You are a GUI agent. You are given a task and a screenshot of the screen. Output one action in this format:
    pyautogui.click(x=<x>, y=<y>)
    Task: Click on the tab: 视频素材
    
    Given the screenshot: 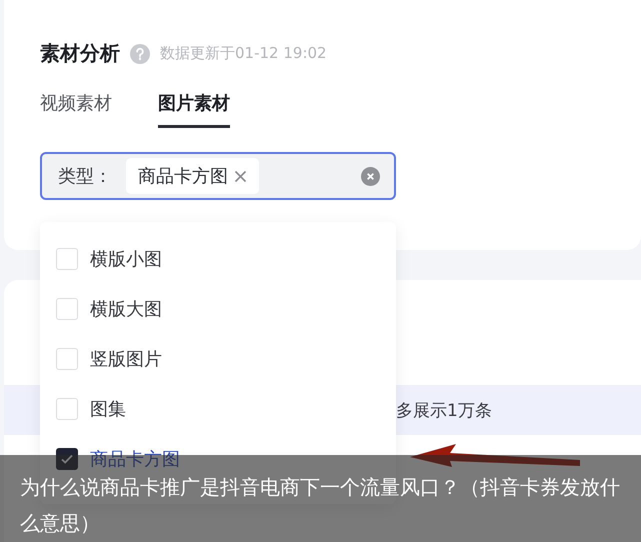 What is the action you would take?
    pyautogui.click(x=76, y=109)
    